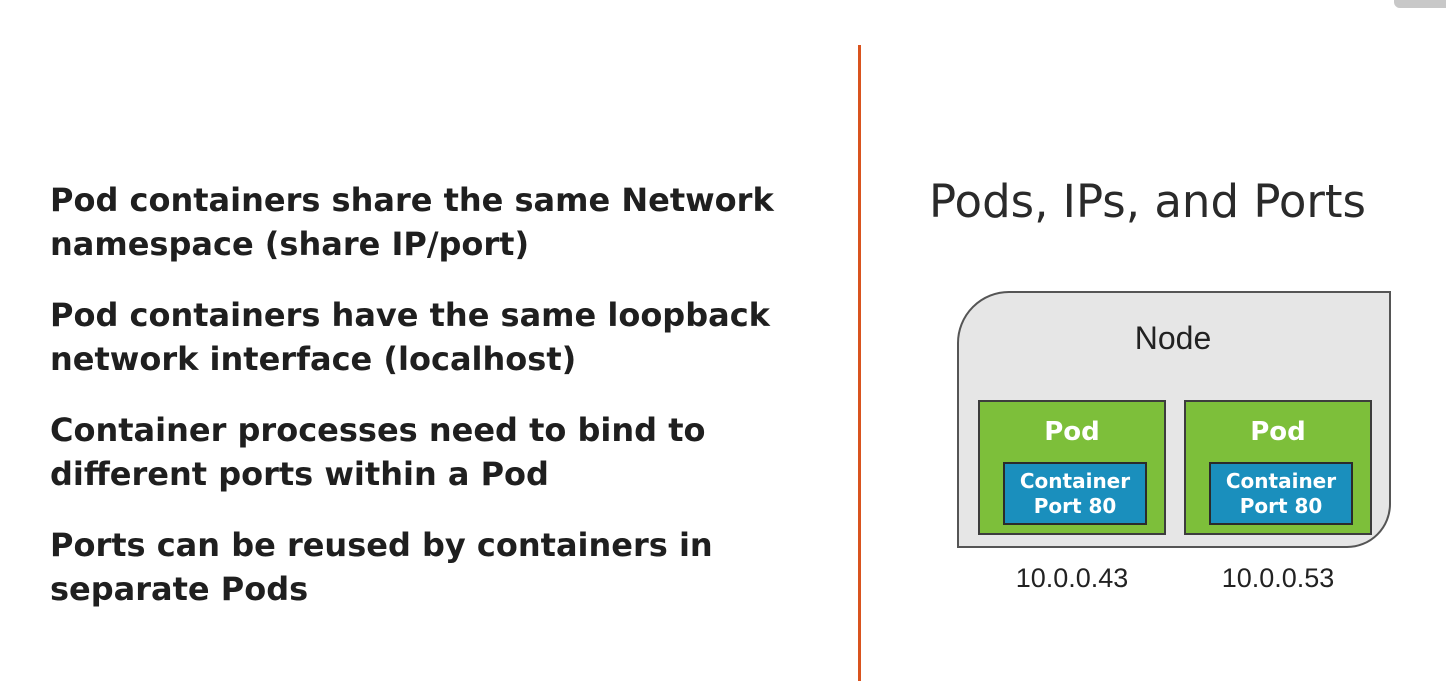 The image size is (1446, 681). Describe the element at coordinates (381, 545) in the screenshot. I see `bullet-line: Ports can be reused by containers in` at that location.